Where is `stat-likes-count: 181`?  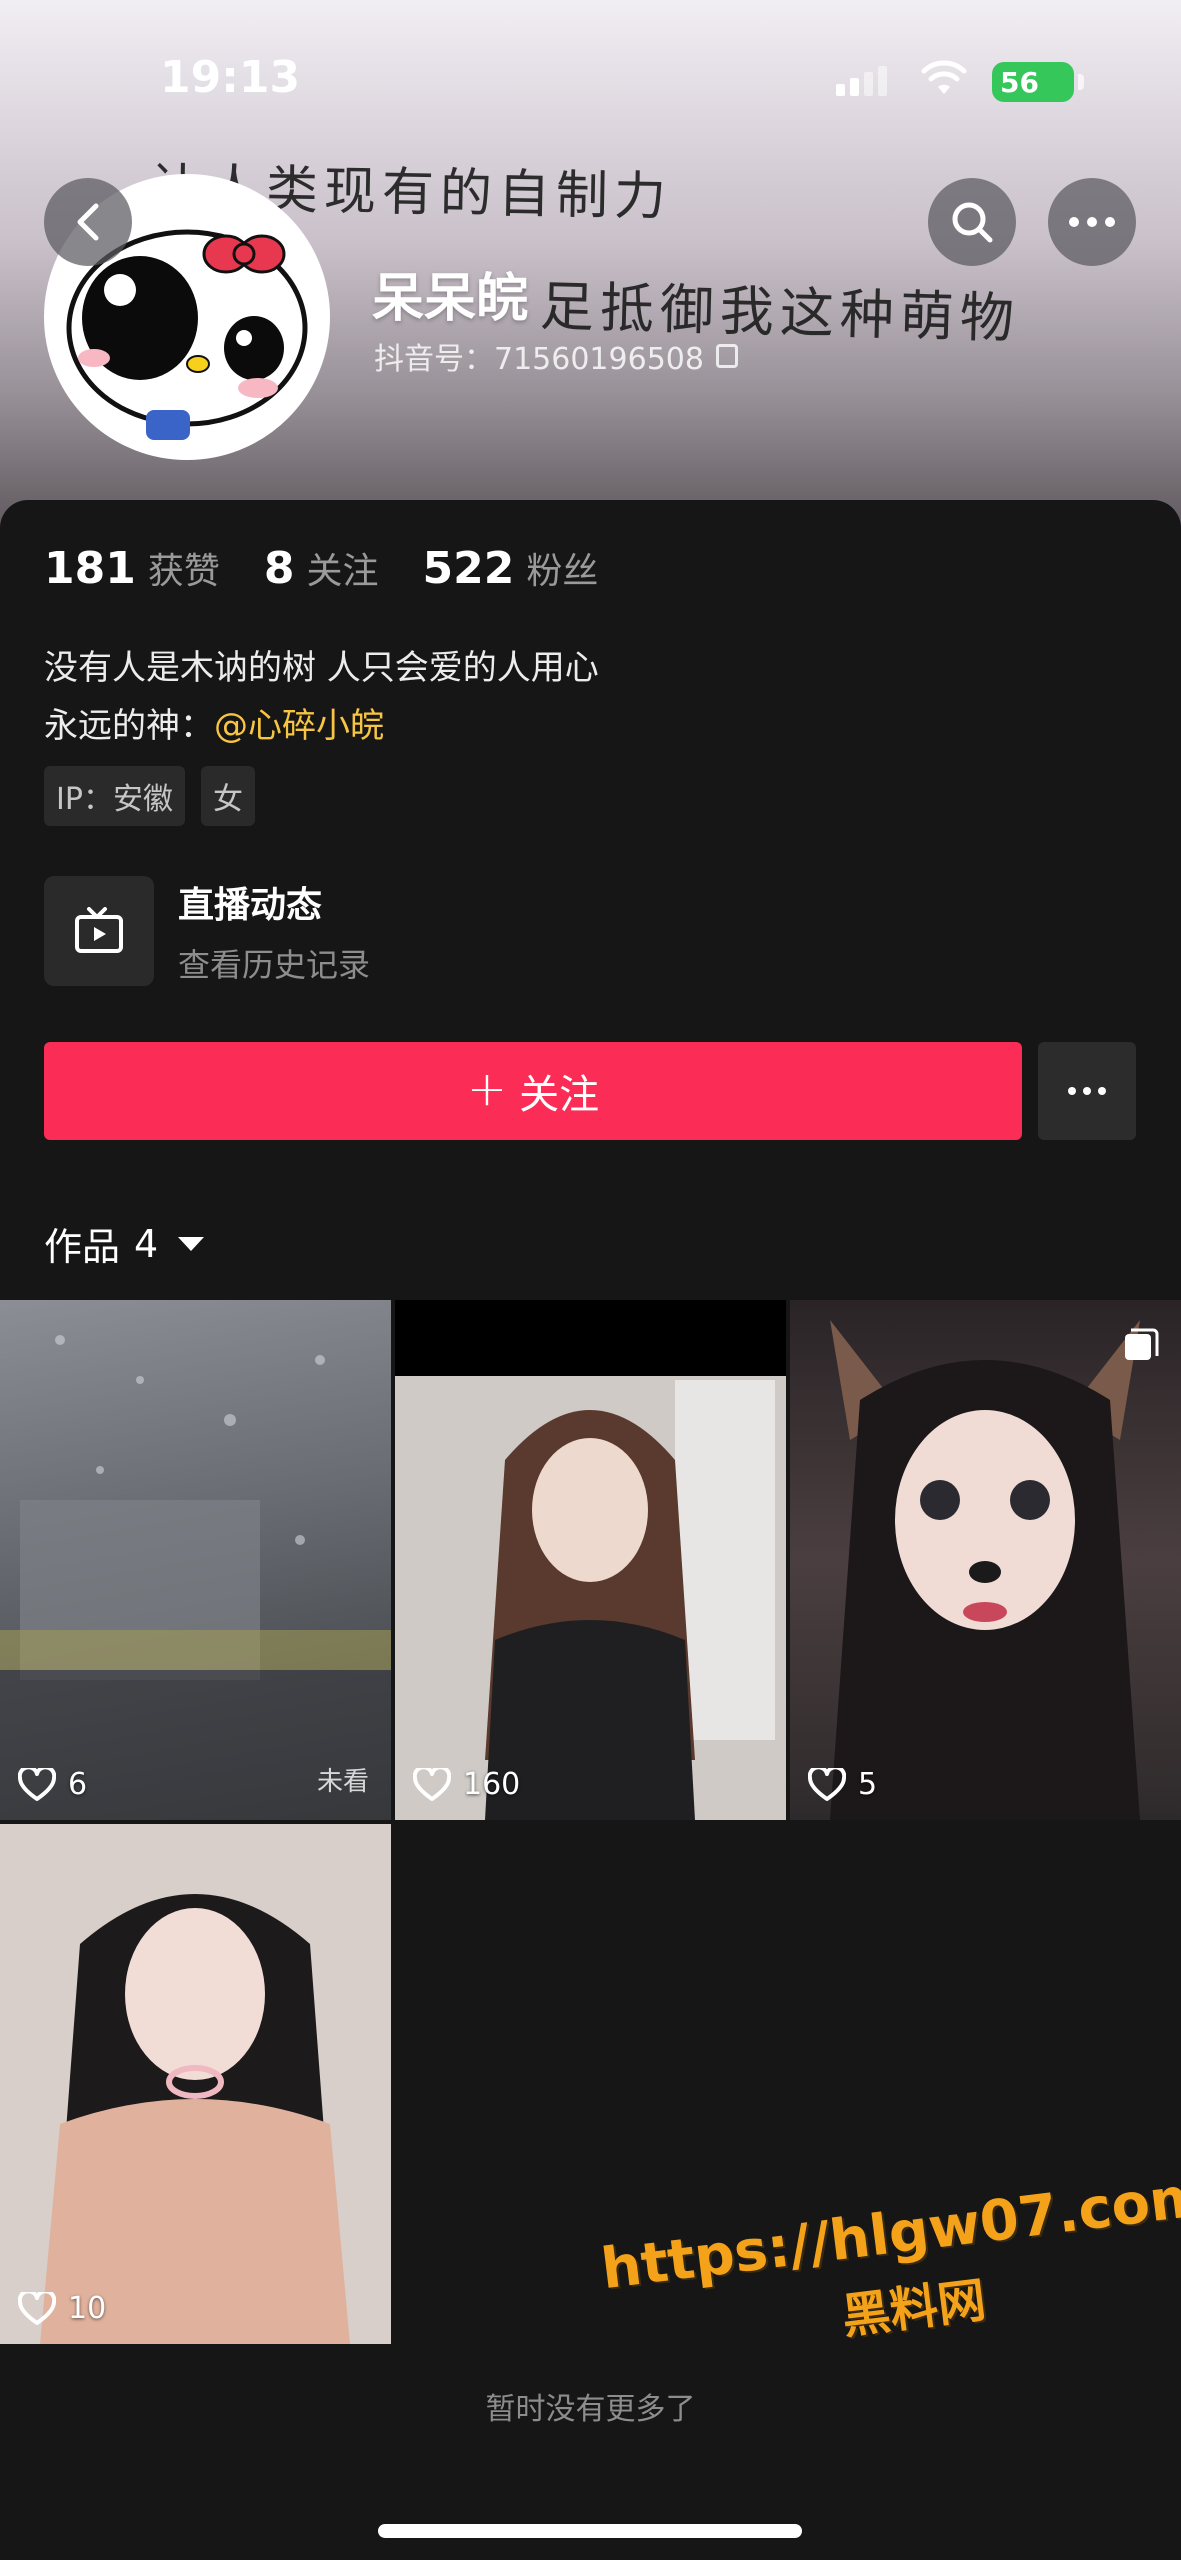 stat-likes-count: 181 is located at coordinates (90, 568).